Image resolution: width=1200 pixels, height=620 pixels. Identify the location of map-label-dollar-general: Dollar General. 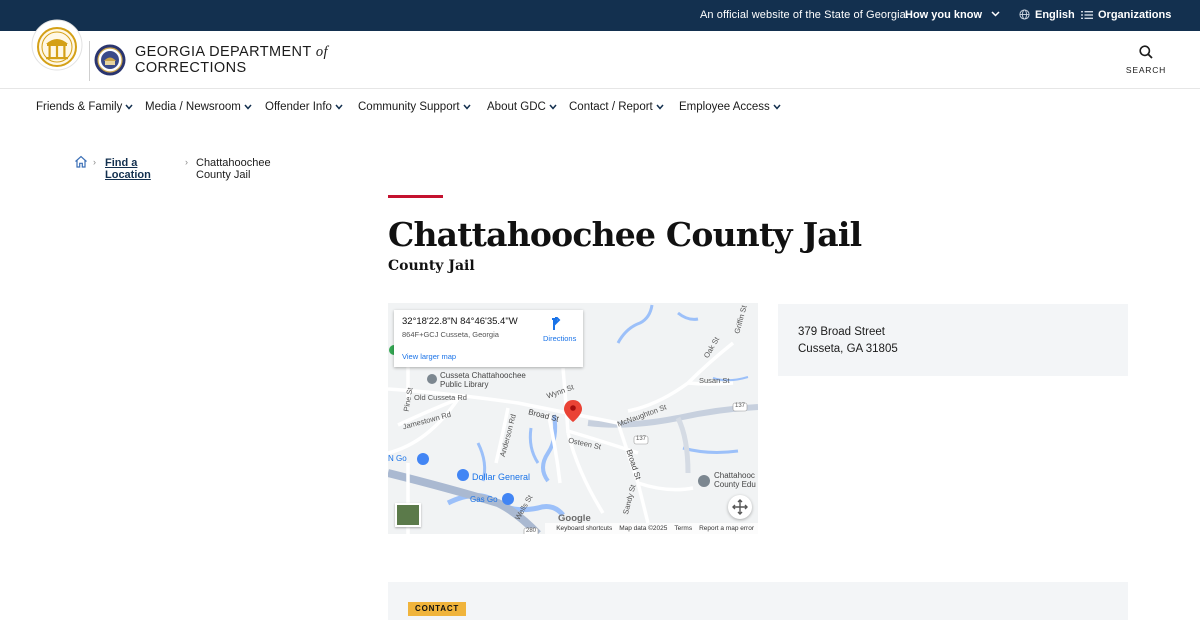
(501, 477).